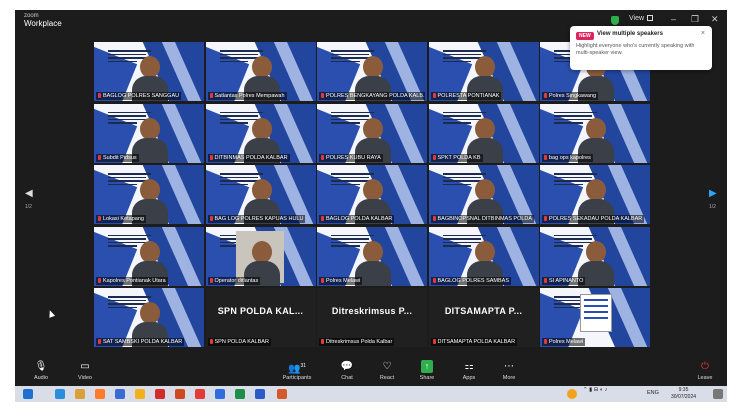 The image size is (734, 409). I want to click on participant-tile: Kapolres Pontianak Utara, so click(149, 256).